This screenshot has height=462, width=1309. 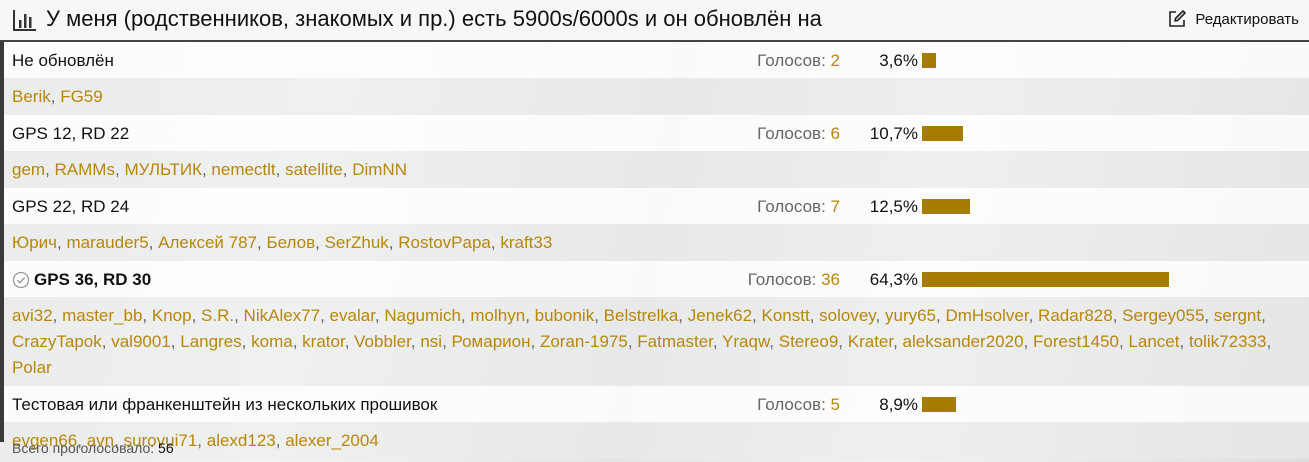 What do you see at coordinates (357, 242) in the screenshot?
I see `voter-link: SerZhuk` at bounding box center [357, 242].